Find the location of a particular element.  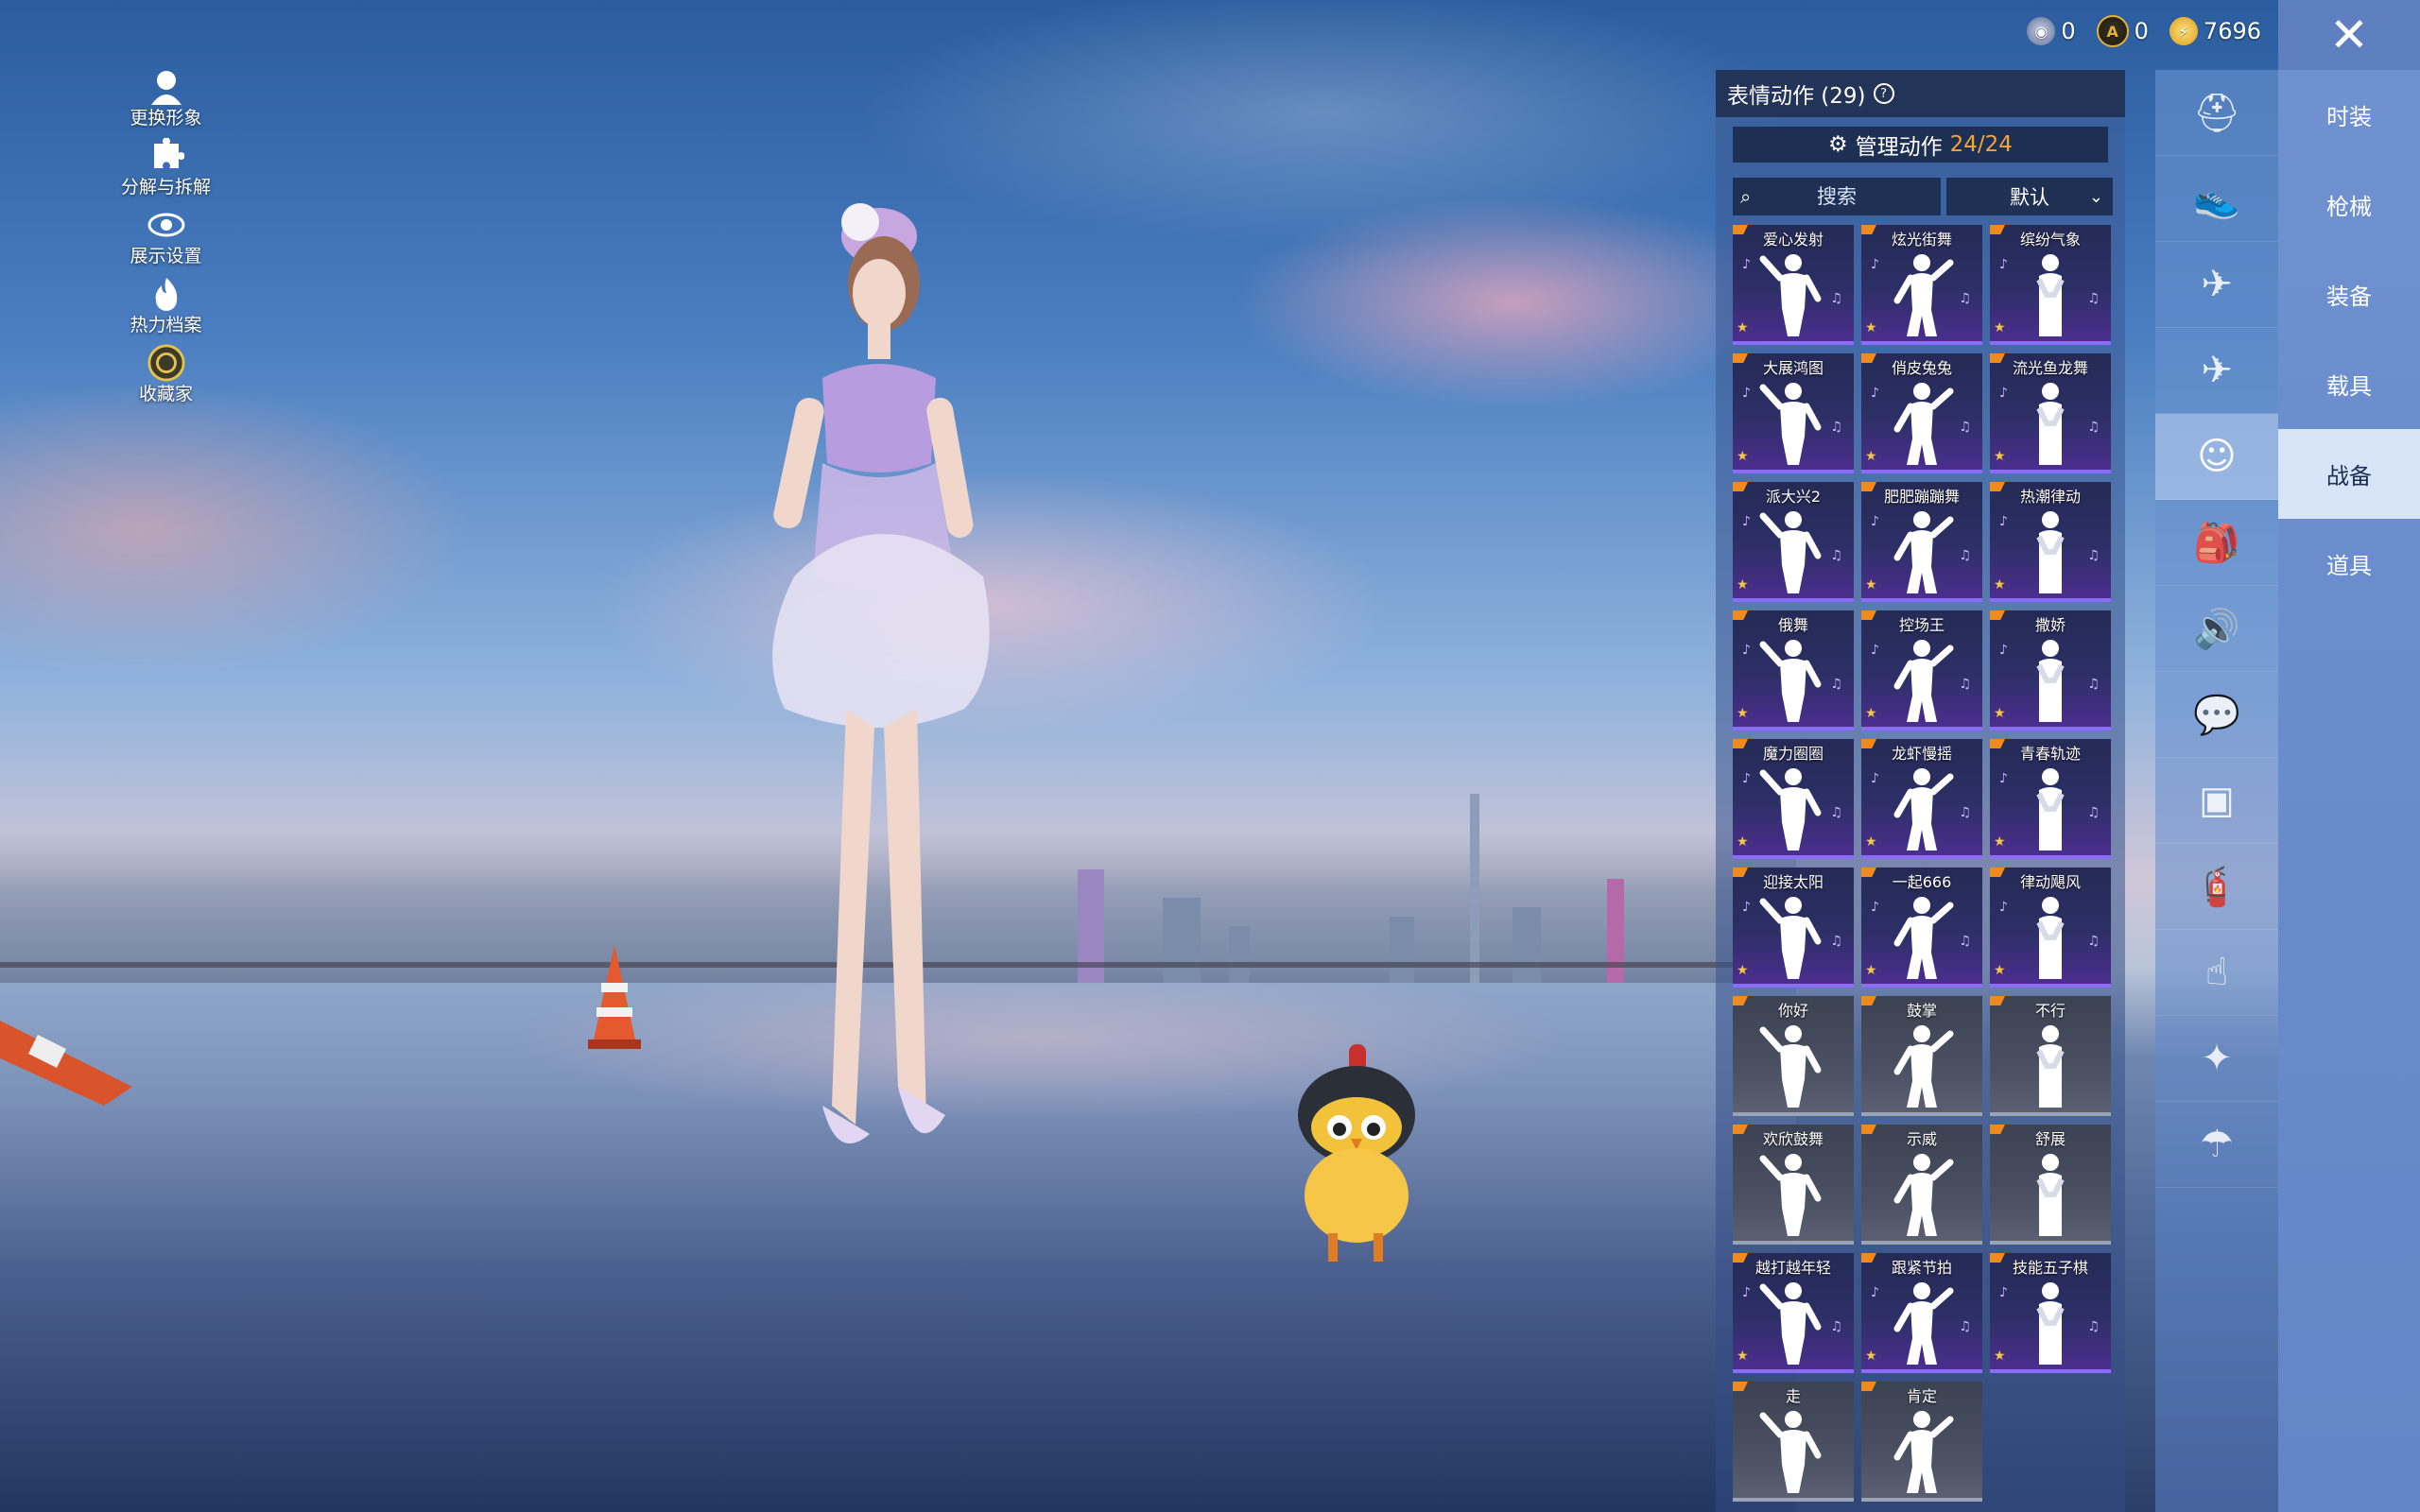

emote-name: 控场王 is located at coordinates (1922, 625).